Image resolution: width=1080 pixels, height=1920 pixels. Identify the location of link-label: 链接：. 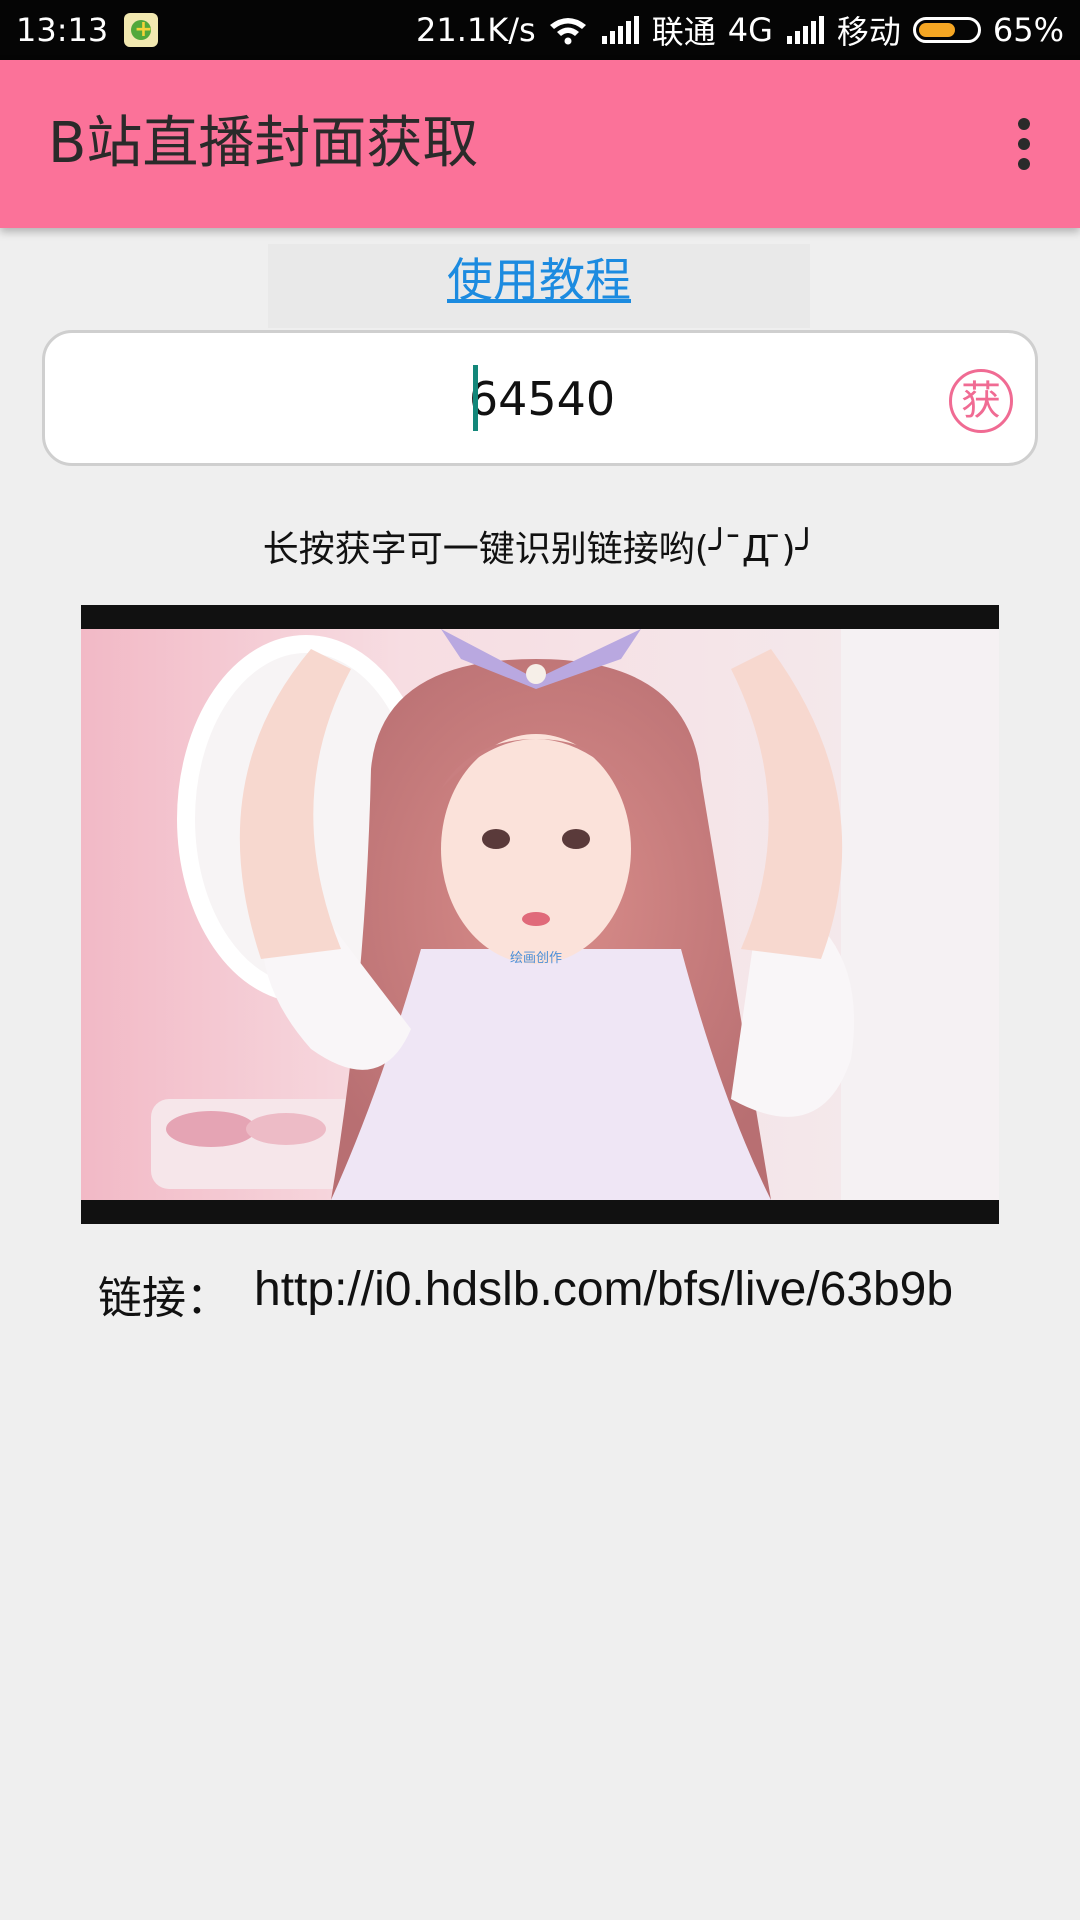
(164, 1298).